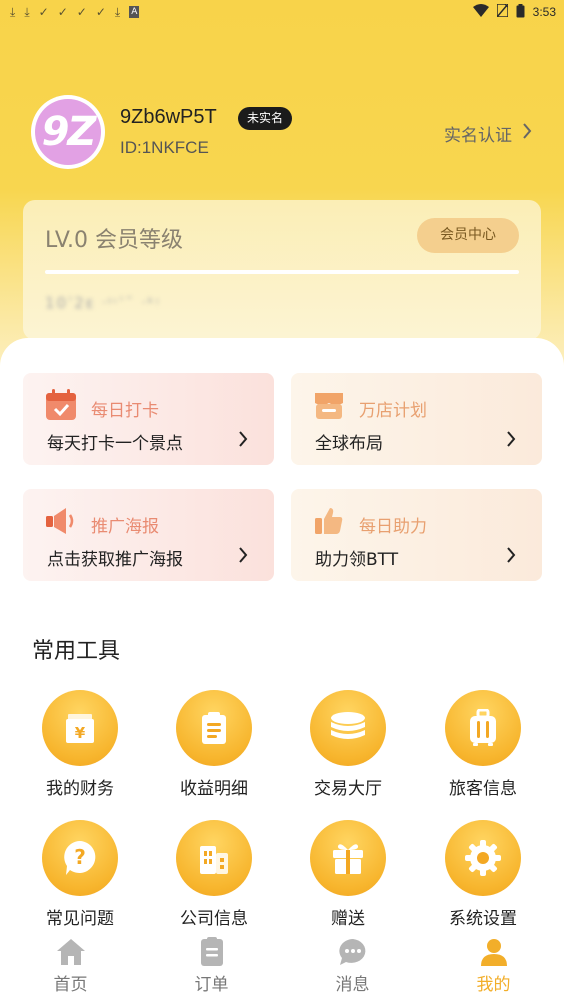 The height and width of the screenshot is (1002, 564). I want to click on wifi-icon, so click(480, 12).